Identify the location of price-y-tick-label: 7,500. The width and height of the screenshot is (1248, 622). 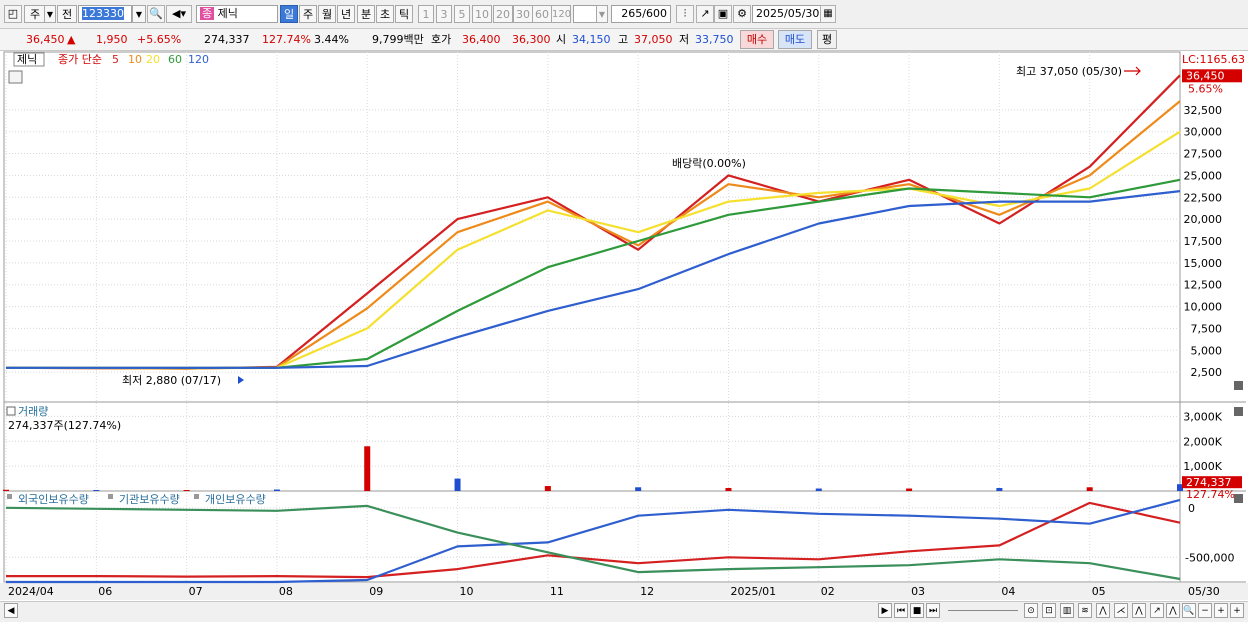
(1207, 328).